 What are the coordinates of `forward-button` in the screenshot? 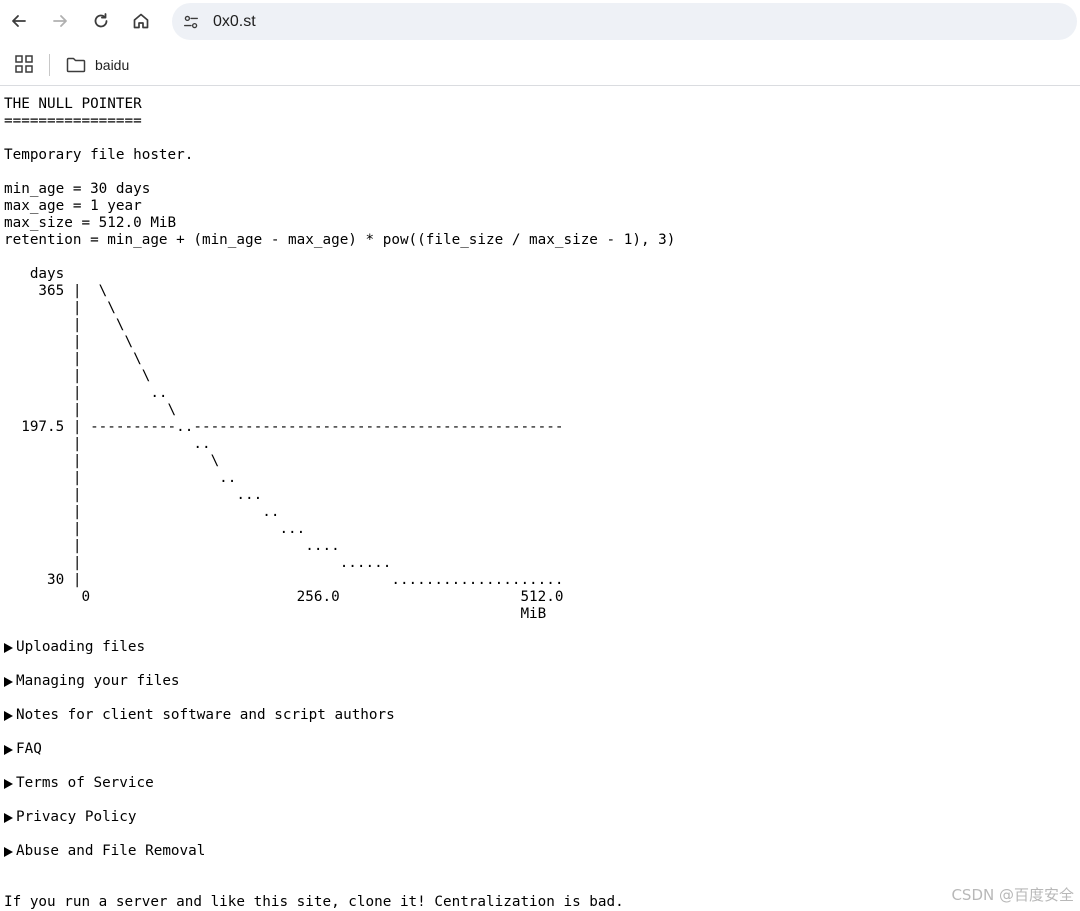 It's located at (60, 21).